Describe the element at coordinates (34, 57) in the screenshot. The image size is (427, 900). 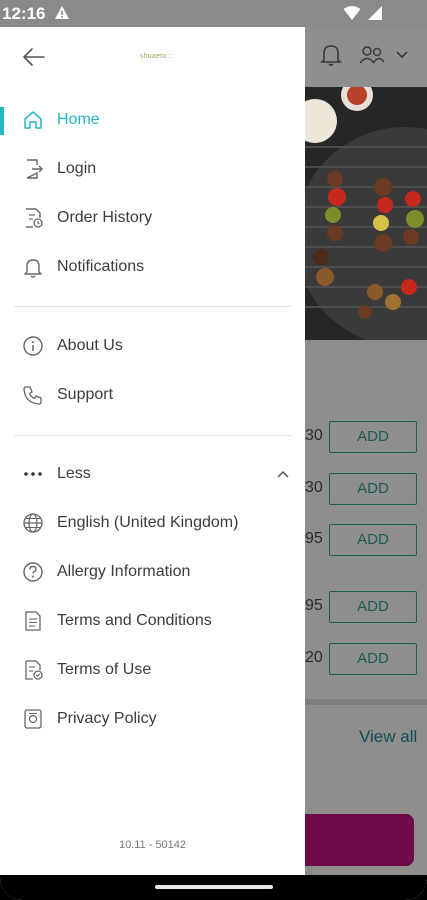
I see `arrow-left-icon` at that location.